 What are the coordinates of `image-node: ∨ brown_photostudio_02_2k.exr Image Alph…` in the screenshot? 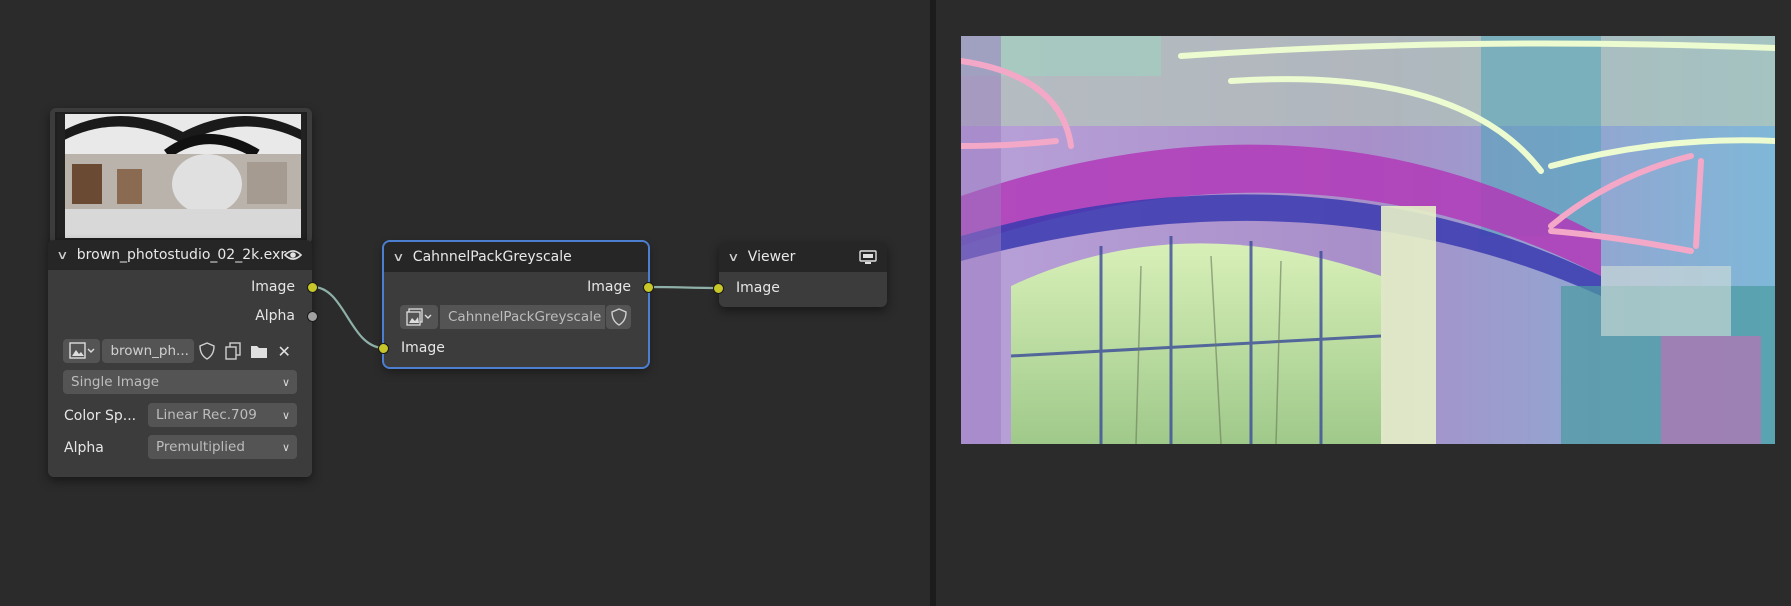 It's located at (183, 358).